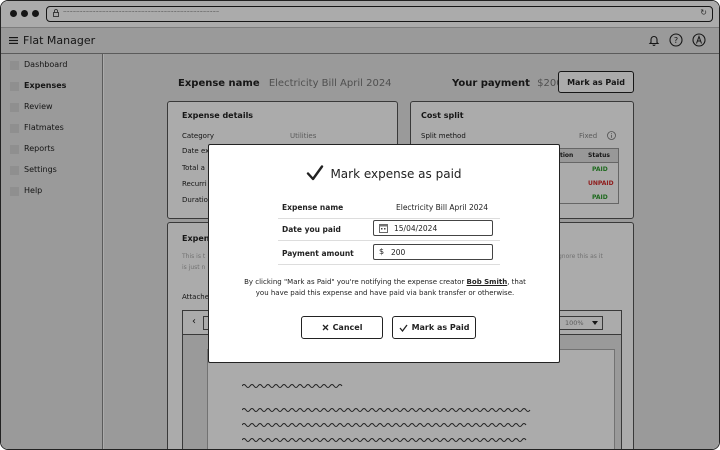 Image resolution: width=720 pixels, height=450 pixels. What do you see at coordinates (347, 327) in the screenshot?
I see `cancel-button-label: Cancel` at bounding box center [347, 327].